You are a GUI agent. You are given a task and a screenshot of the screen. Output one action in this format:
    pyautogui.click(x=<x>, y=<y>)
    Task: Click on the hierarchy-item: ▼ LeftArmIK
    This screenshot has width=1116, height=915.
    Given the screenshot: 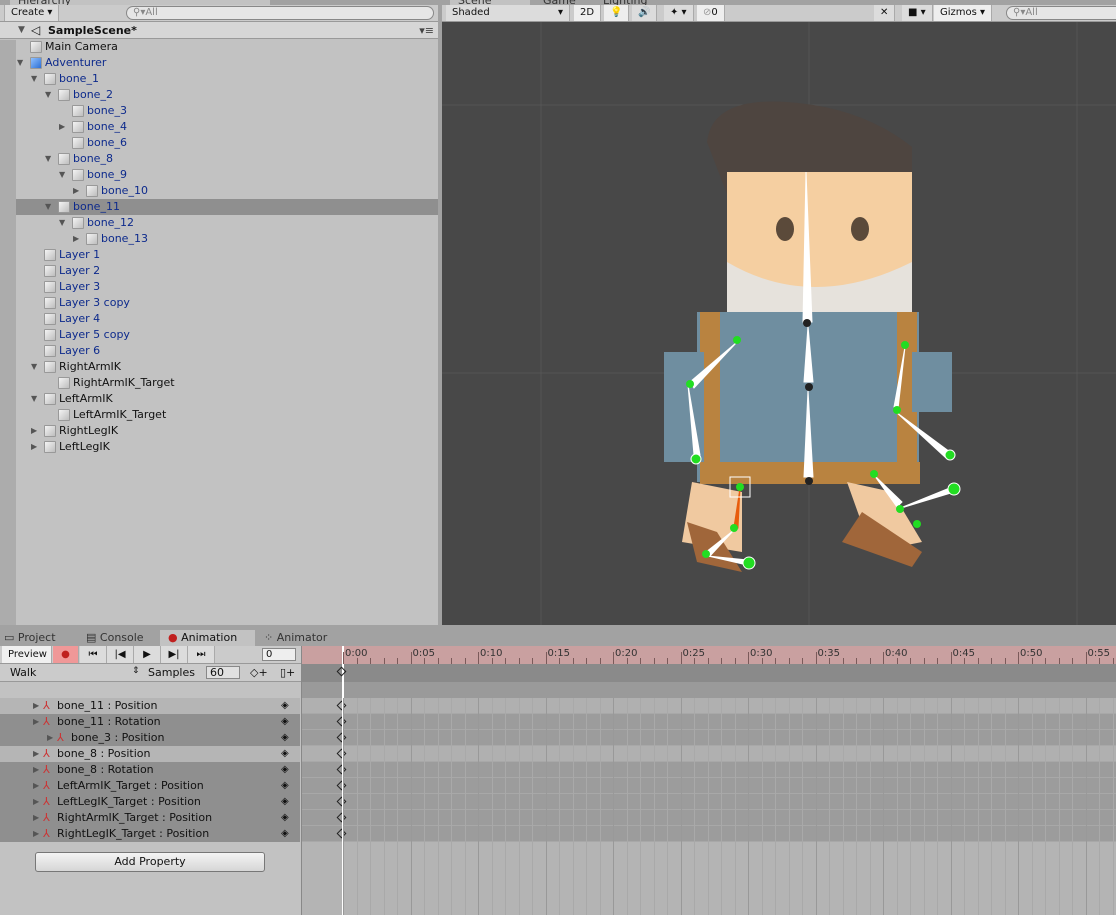 What is the action you would take?
    pyautogui.click(x=227, y=399)
    